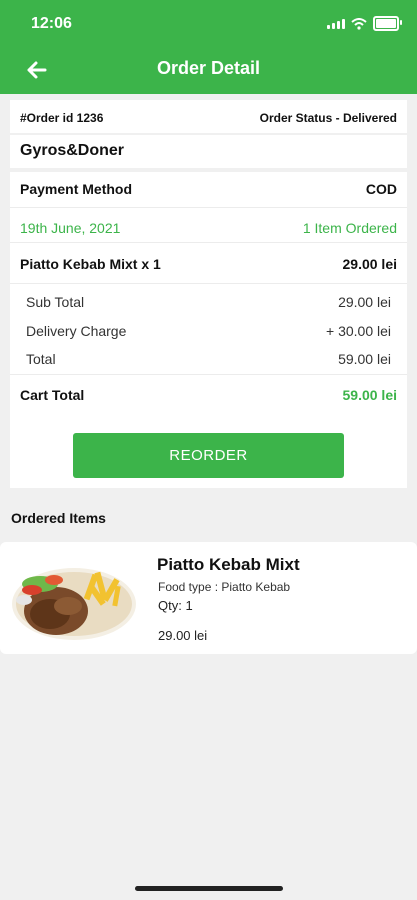 The image size is (417, 900). I want to click on payment-value: COD, so click(381, 189).